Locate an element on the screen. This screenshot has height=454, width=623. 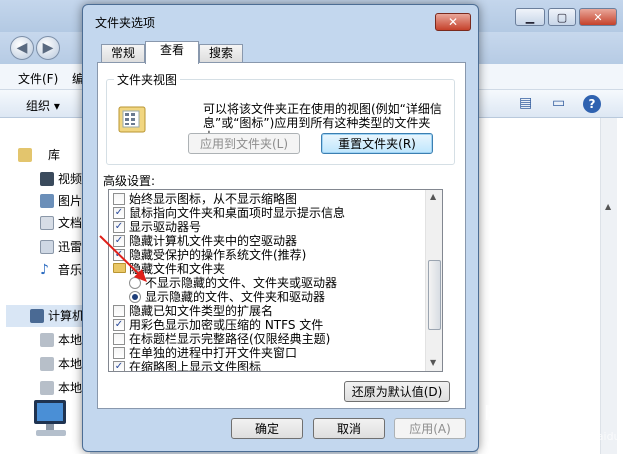
cancel-button: 取消 is located at coordinates (349, 428).